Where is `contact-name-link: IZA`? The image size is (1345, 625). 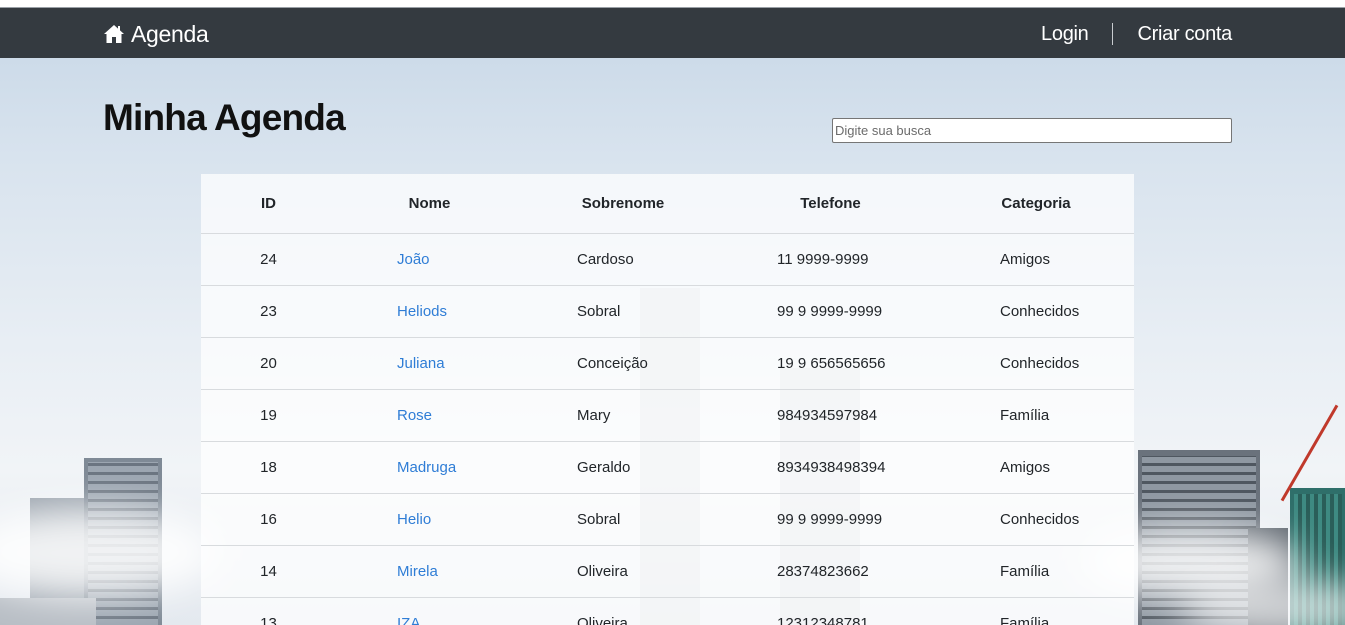 contact-name-link: IZA is located at coordinates (408, 620).